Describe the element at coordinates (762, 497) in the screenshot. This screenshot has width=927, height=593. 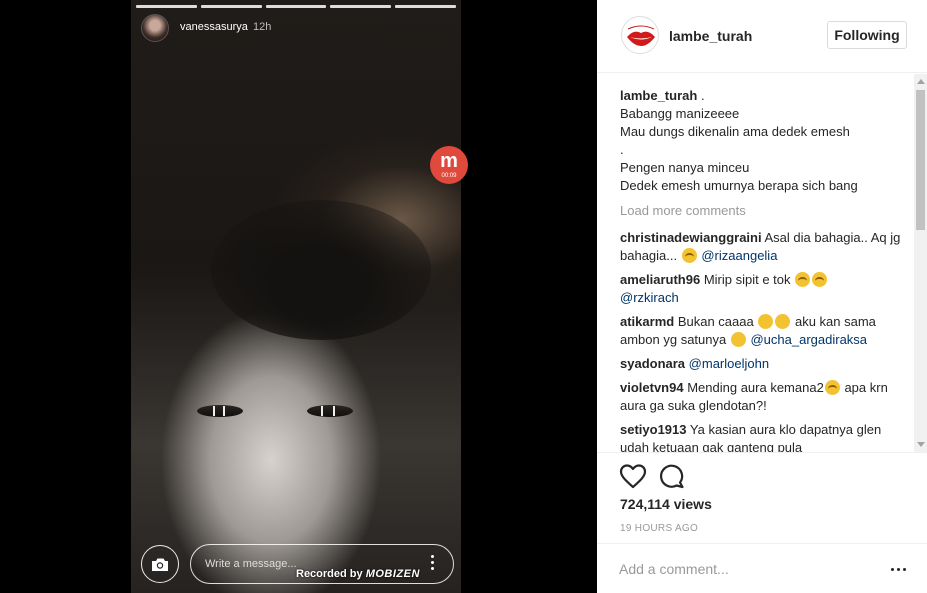
I see `post-actions: 724,114 views 19 HOURS AGO` at that location.